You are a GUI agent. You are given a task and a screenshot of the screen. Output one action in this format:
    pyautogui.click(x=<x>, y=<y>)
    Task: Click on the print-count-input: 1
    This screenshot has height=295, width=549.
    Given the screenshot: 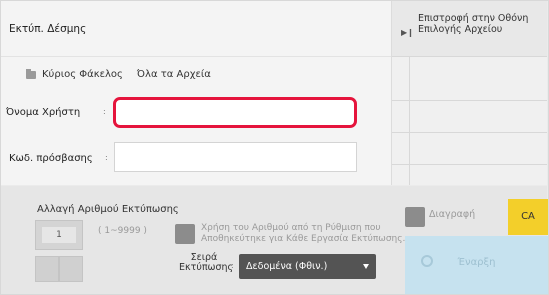 What is the action you would take?
    pyautogui.click(x=59, y=235)
    